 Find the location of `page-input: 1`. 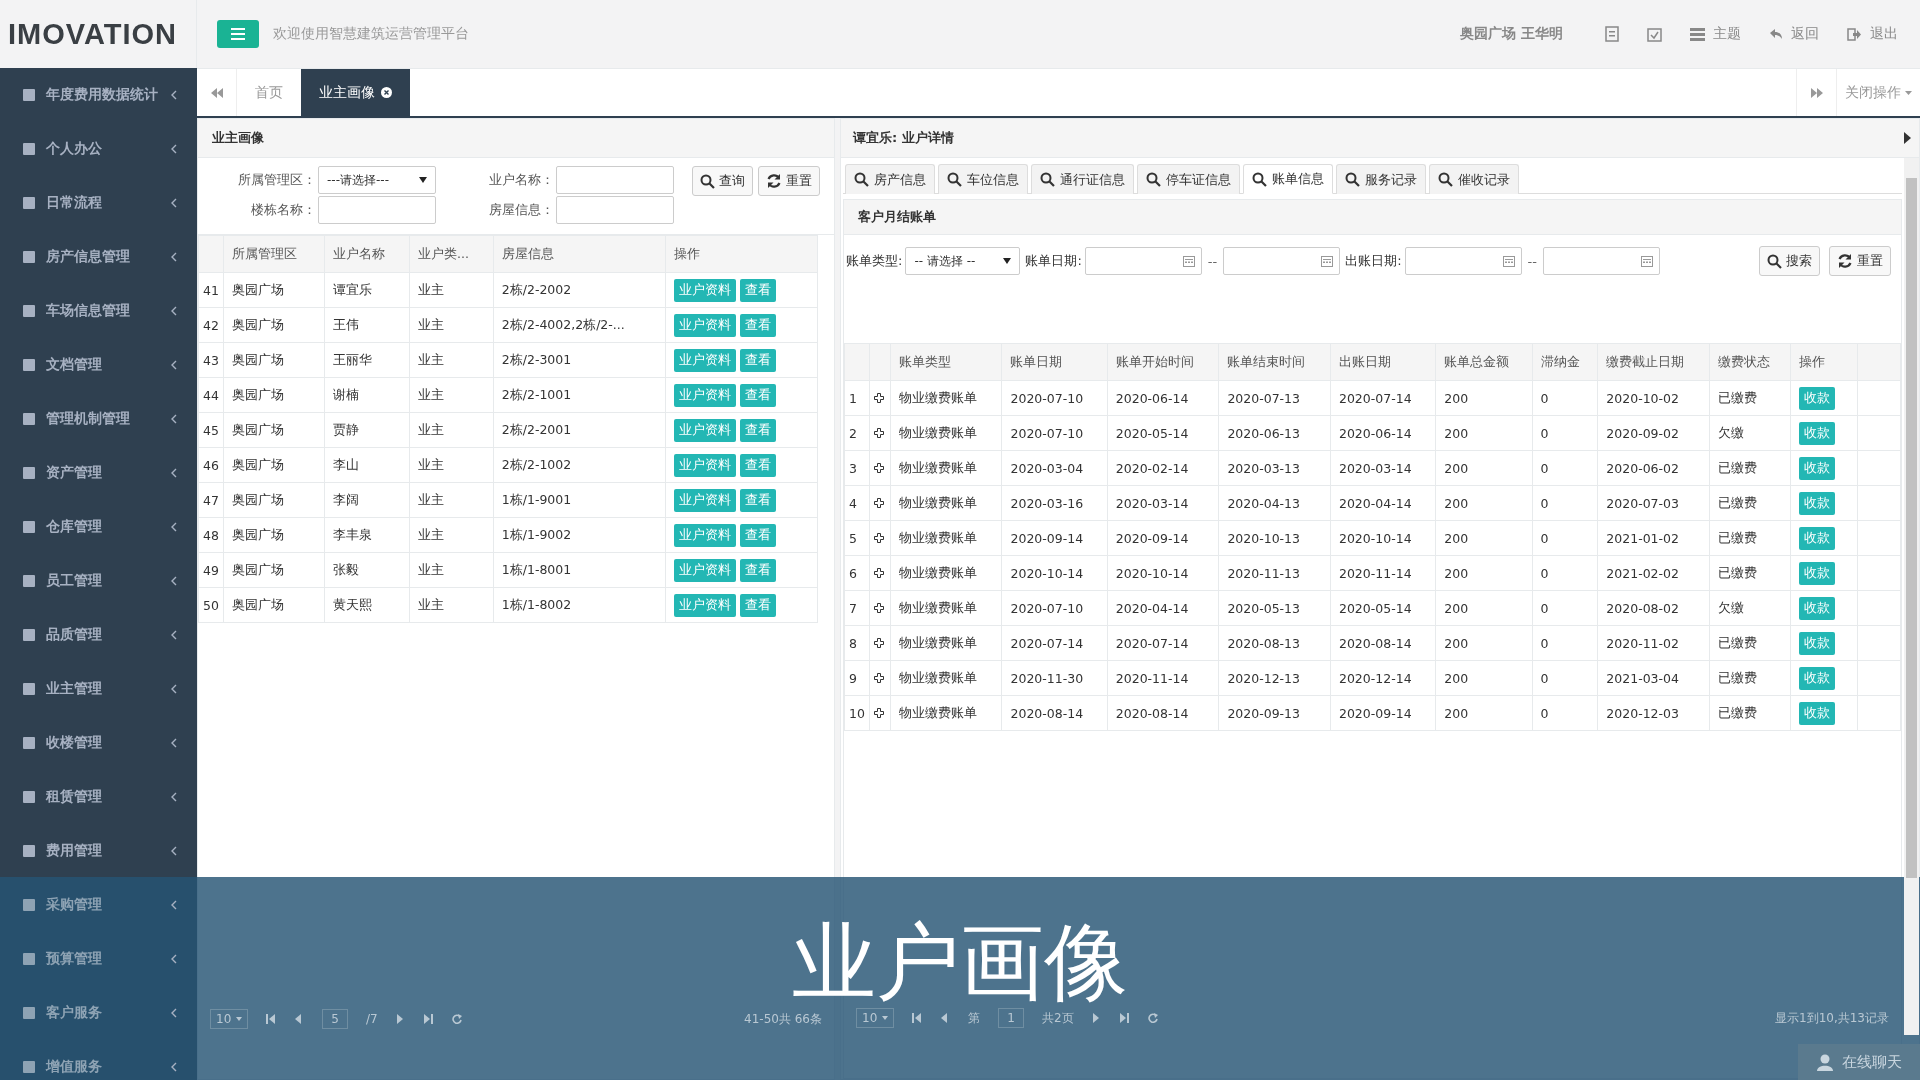

page-input: 1 is located at coordinates (1011, 1018).